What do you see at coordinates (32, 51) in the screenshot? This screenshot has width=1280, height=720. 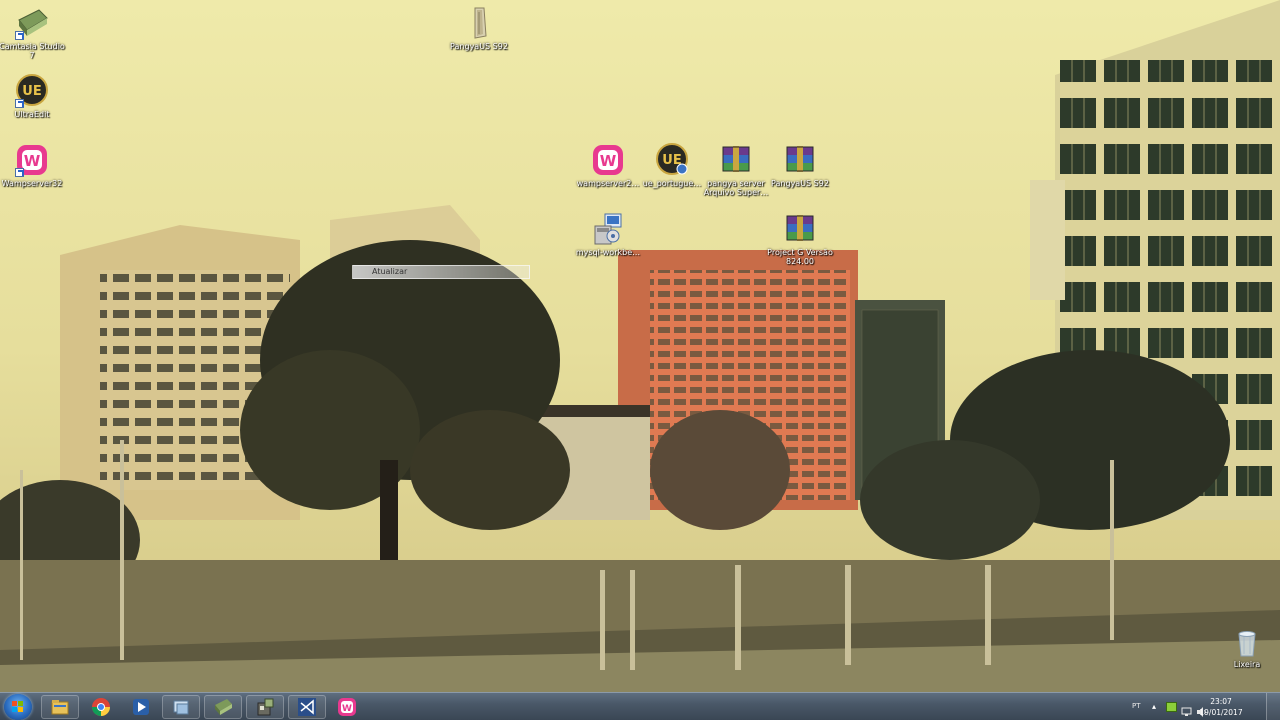 I see `desktop-icon-label: Camtasia Studio 7` at bounding box center [32, 51].